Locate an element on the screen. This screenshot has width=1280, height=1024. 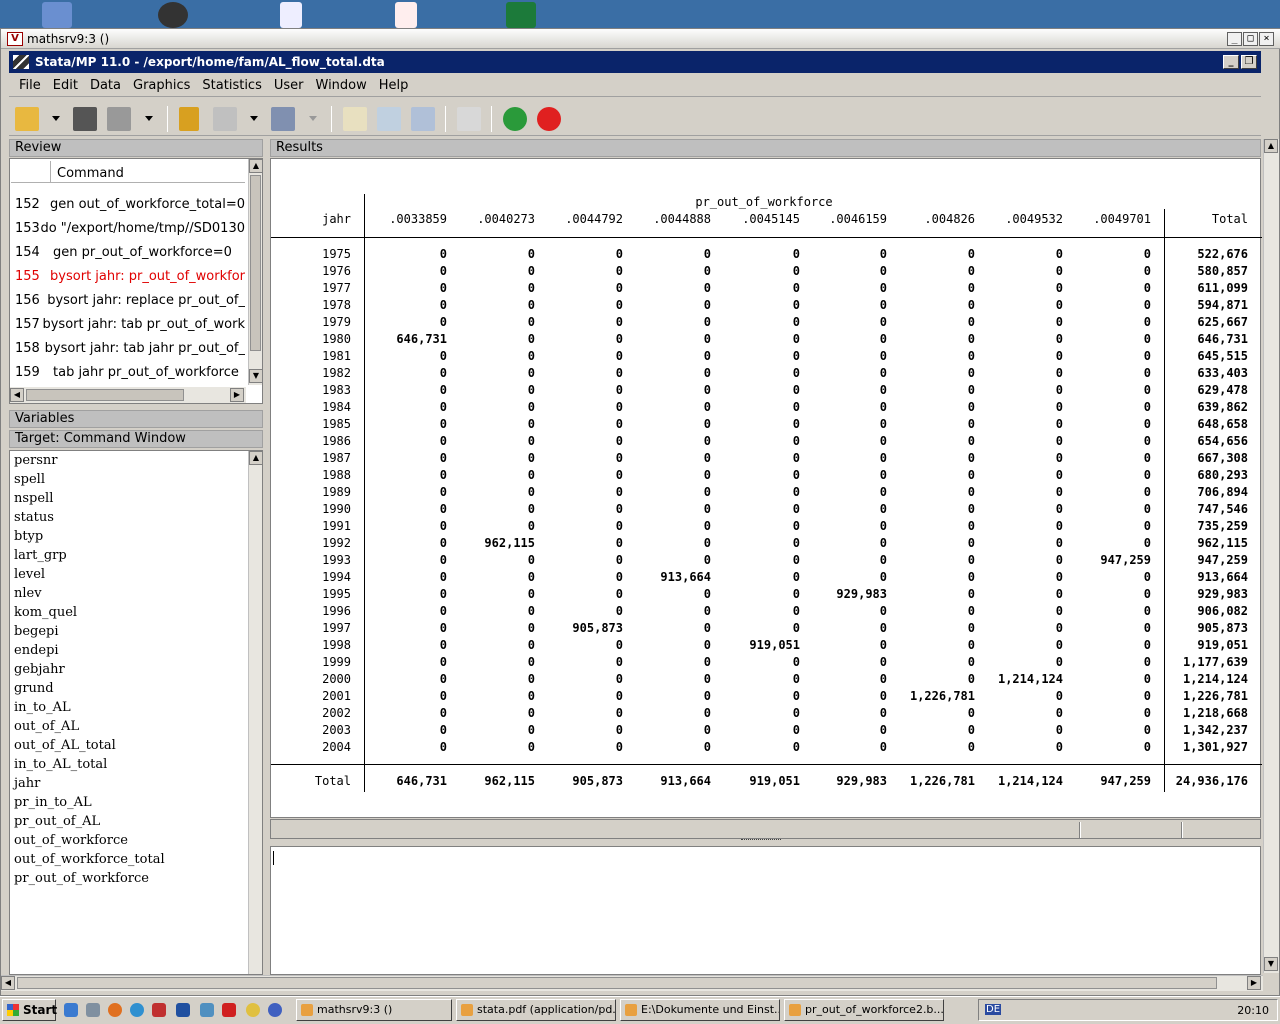
print-icon is located at coordinates (119, 119).